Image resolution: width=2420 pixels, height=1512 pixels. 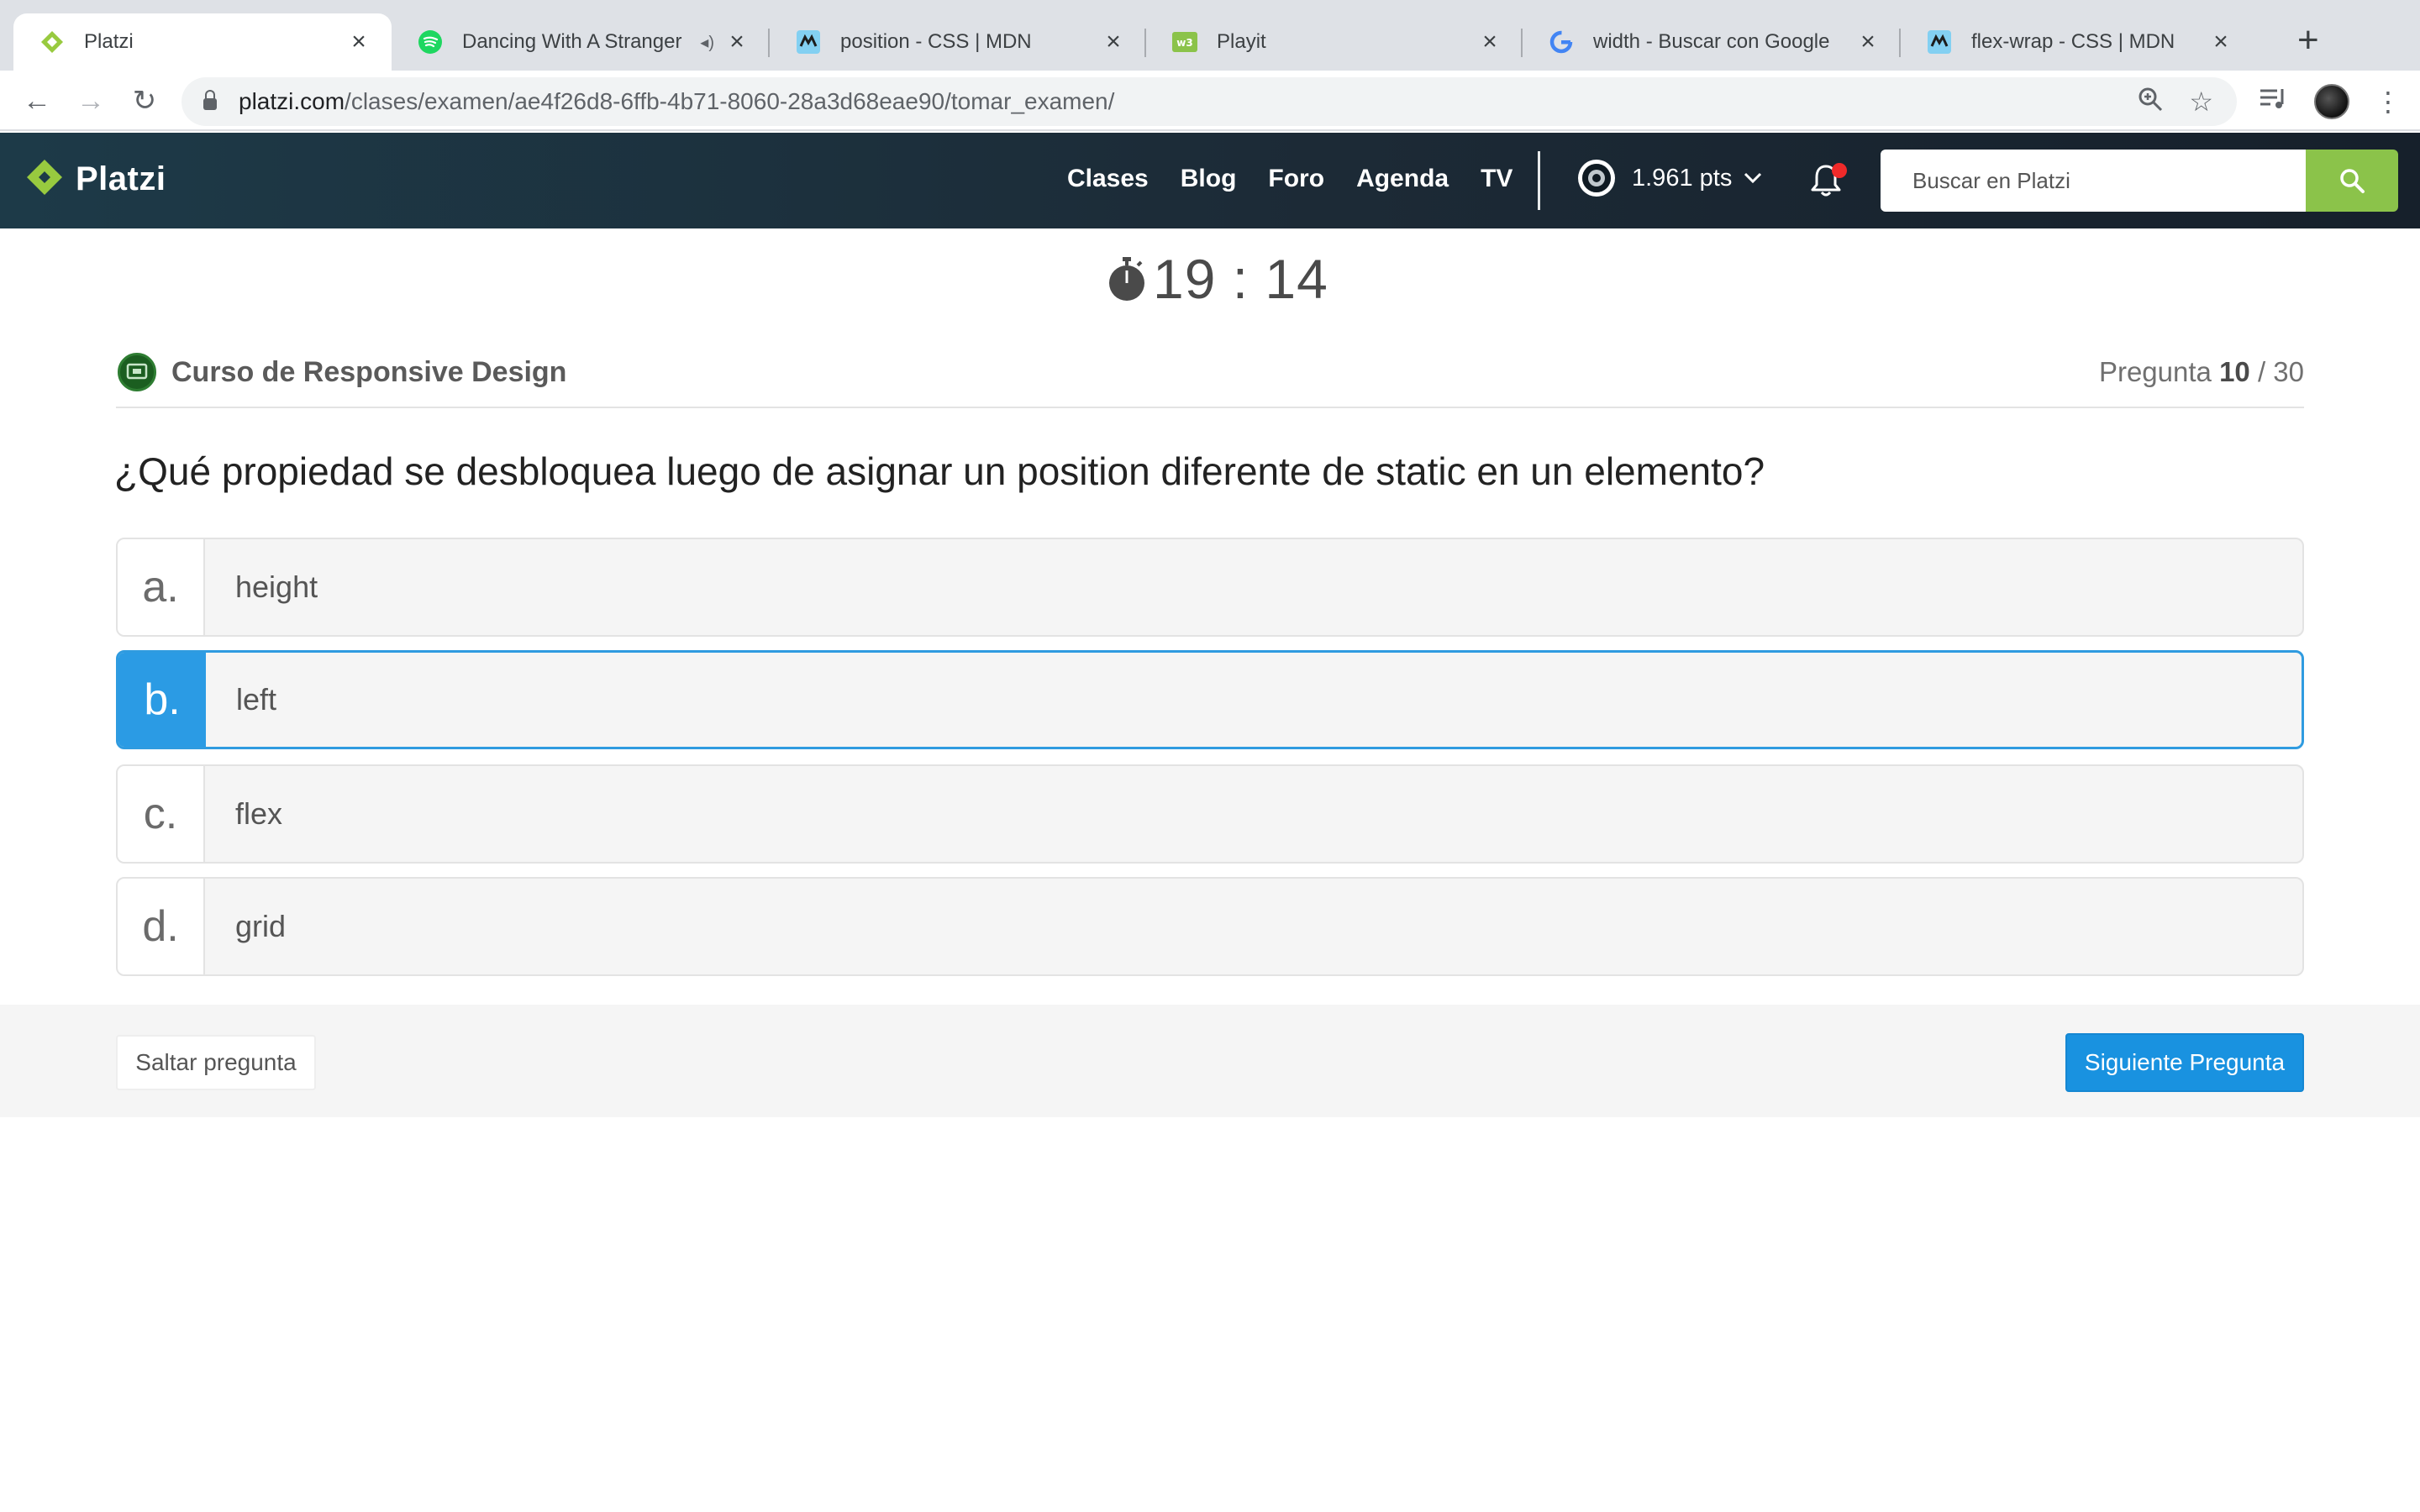 I want to click on back-arrow-icon: ←, so click(x=37, y=101).